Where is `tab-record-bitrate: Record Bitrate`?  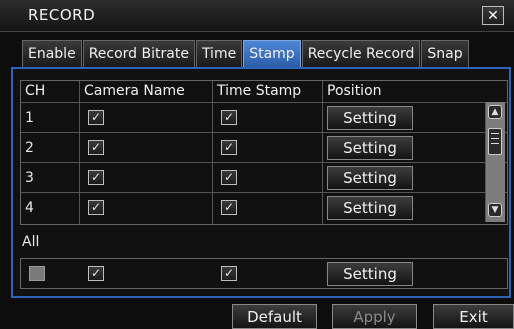
tab-record-bitrate: Record Bitrate is located at coordinates (138, 53).